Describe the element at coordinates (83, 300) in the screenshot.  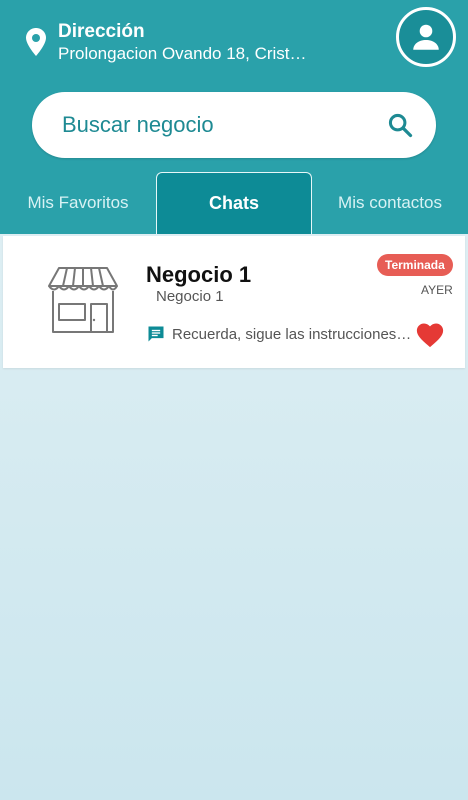
I see `store-icon` at that location.